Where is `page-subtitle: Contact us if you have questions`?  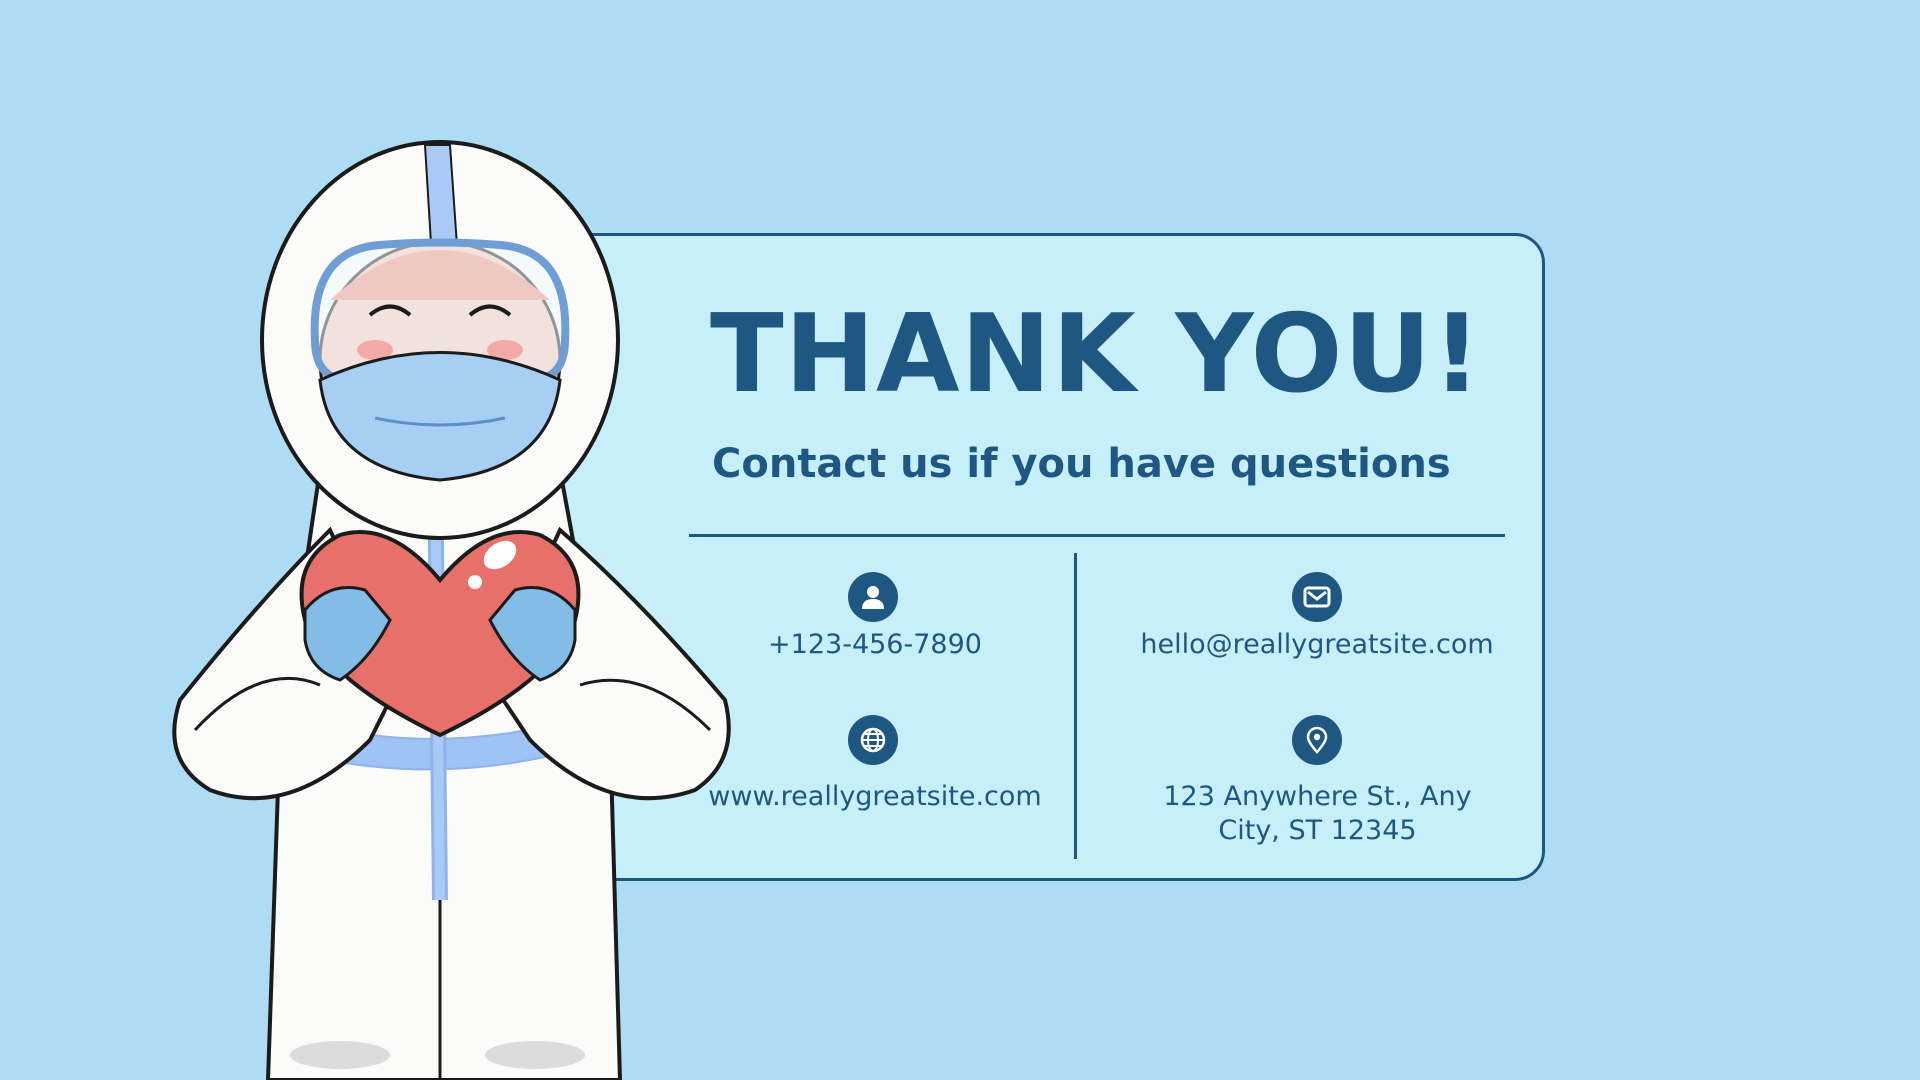 page-subtitle: Contact us if you have questions is located at coordinates (1081, 464).